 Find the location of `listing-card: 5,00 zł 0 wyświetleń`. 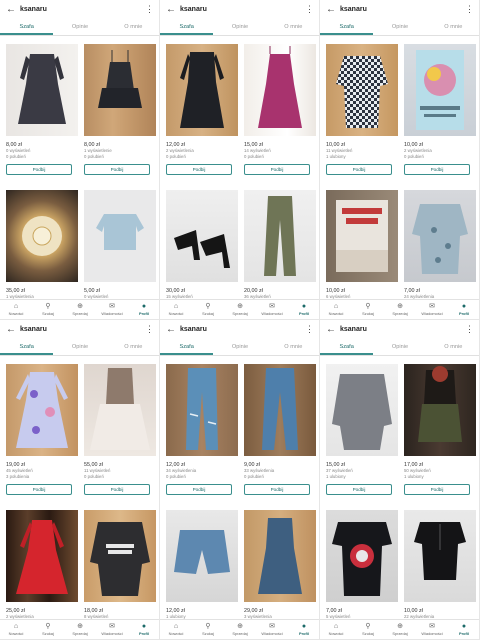

listing-card: 5,00 zł 0 wyświetleń is located at coordinates (120, 245).